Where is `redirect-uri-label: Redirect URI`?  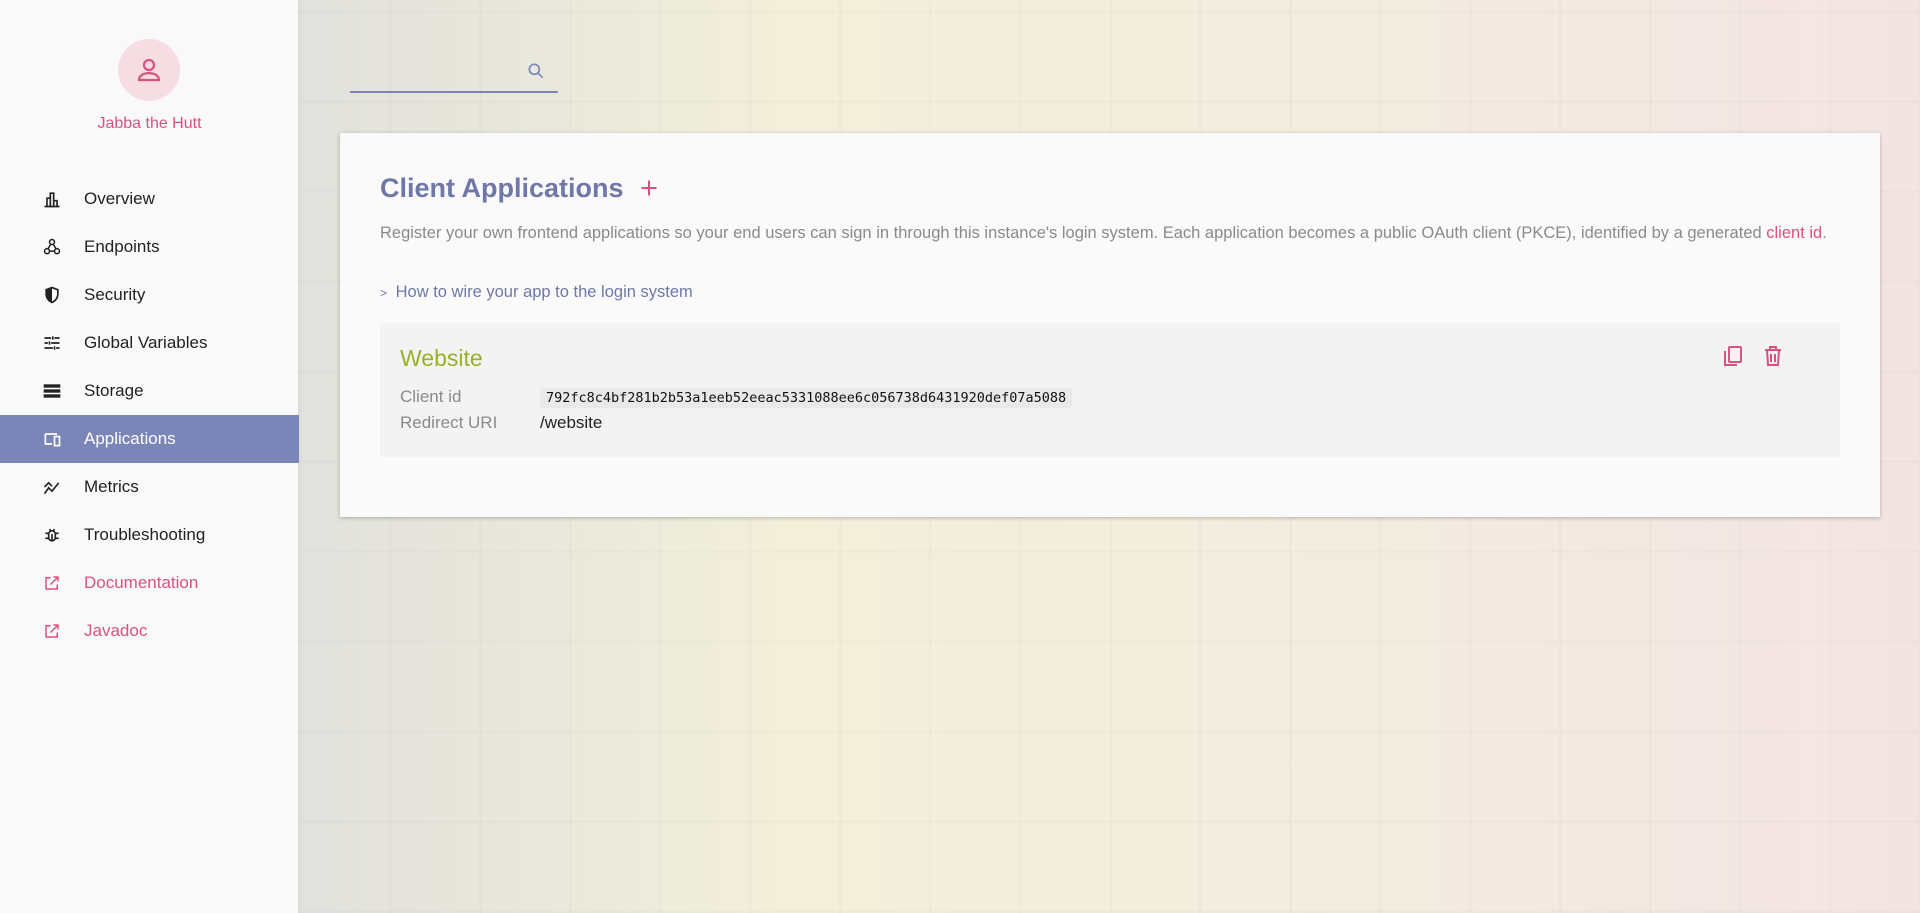 redirect-uri-label: Redirect URI is located at coordinates (449, 422).